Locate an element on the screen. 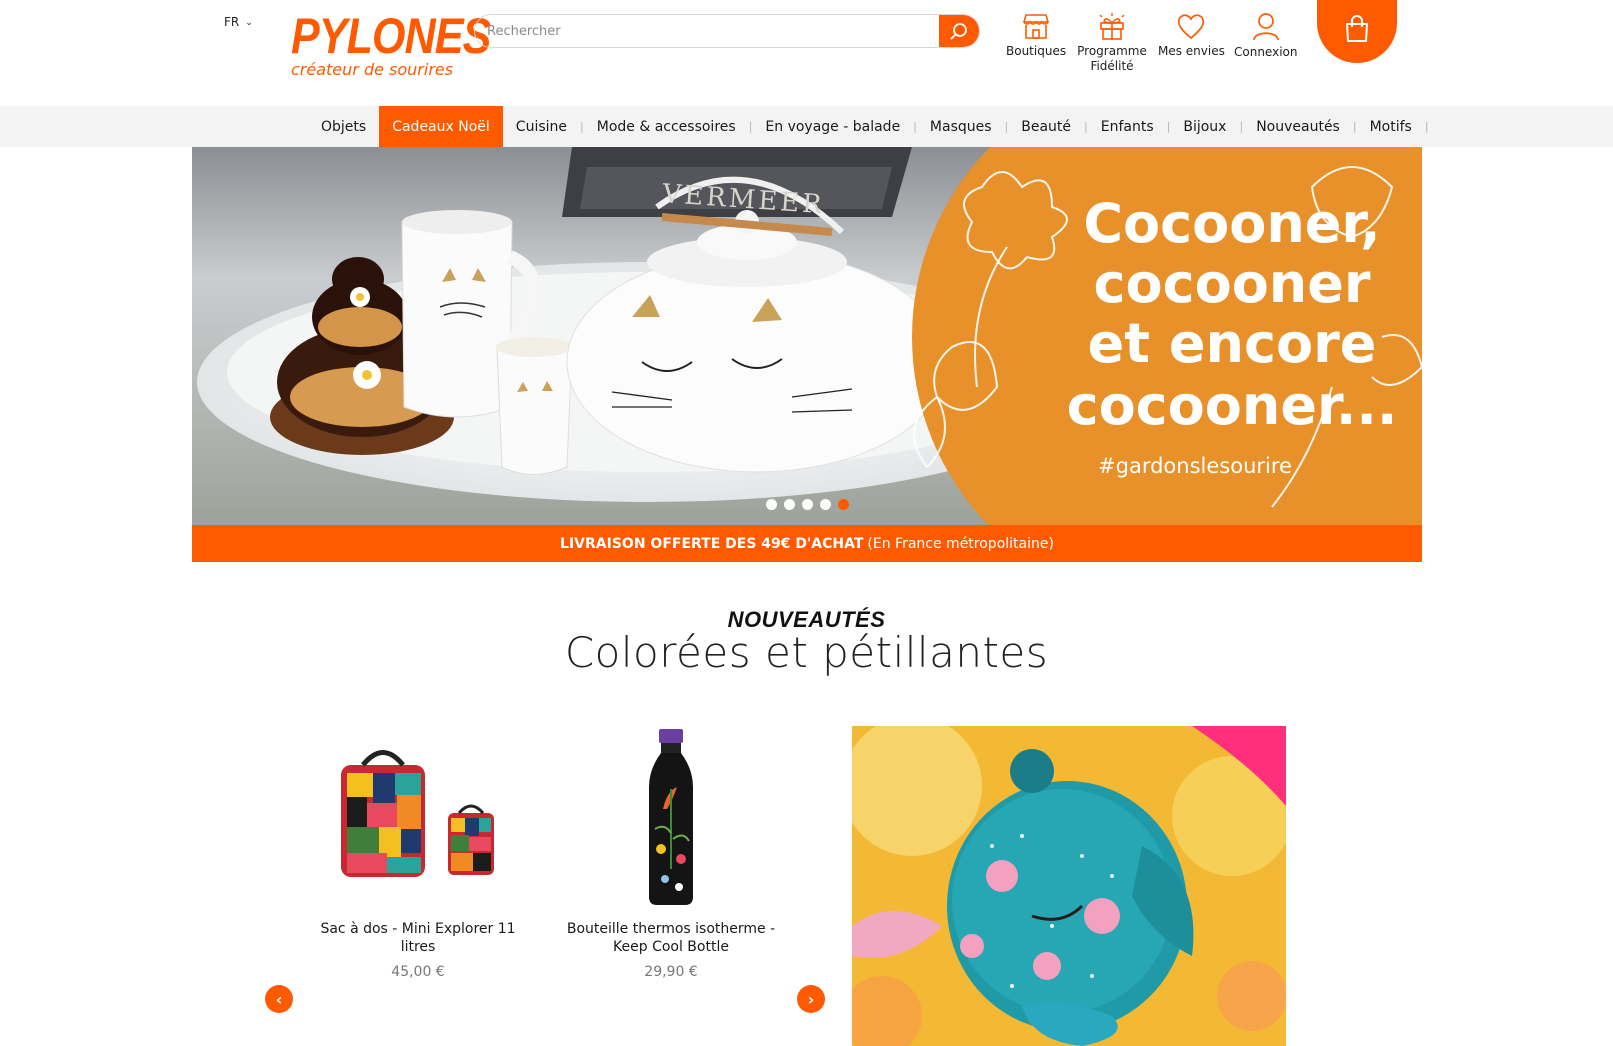  promo-normal-text: (En France métropolitaine) is located at coordinates (960, 543).